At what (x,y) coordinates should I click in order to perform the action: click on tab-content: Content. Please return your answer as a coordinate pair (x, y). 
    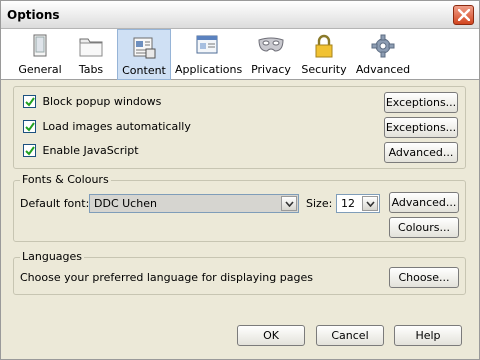
    Looking at the image, I should click on (144, 54).